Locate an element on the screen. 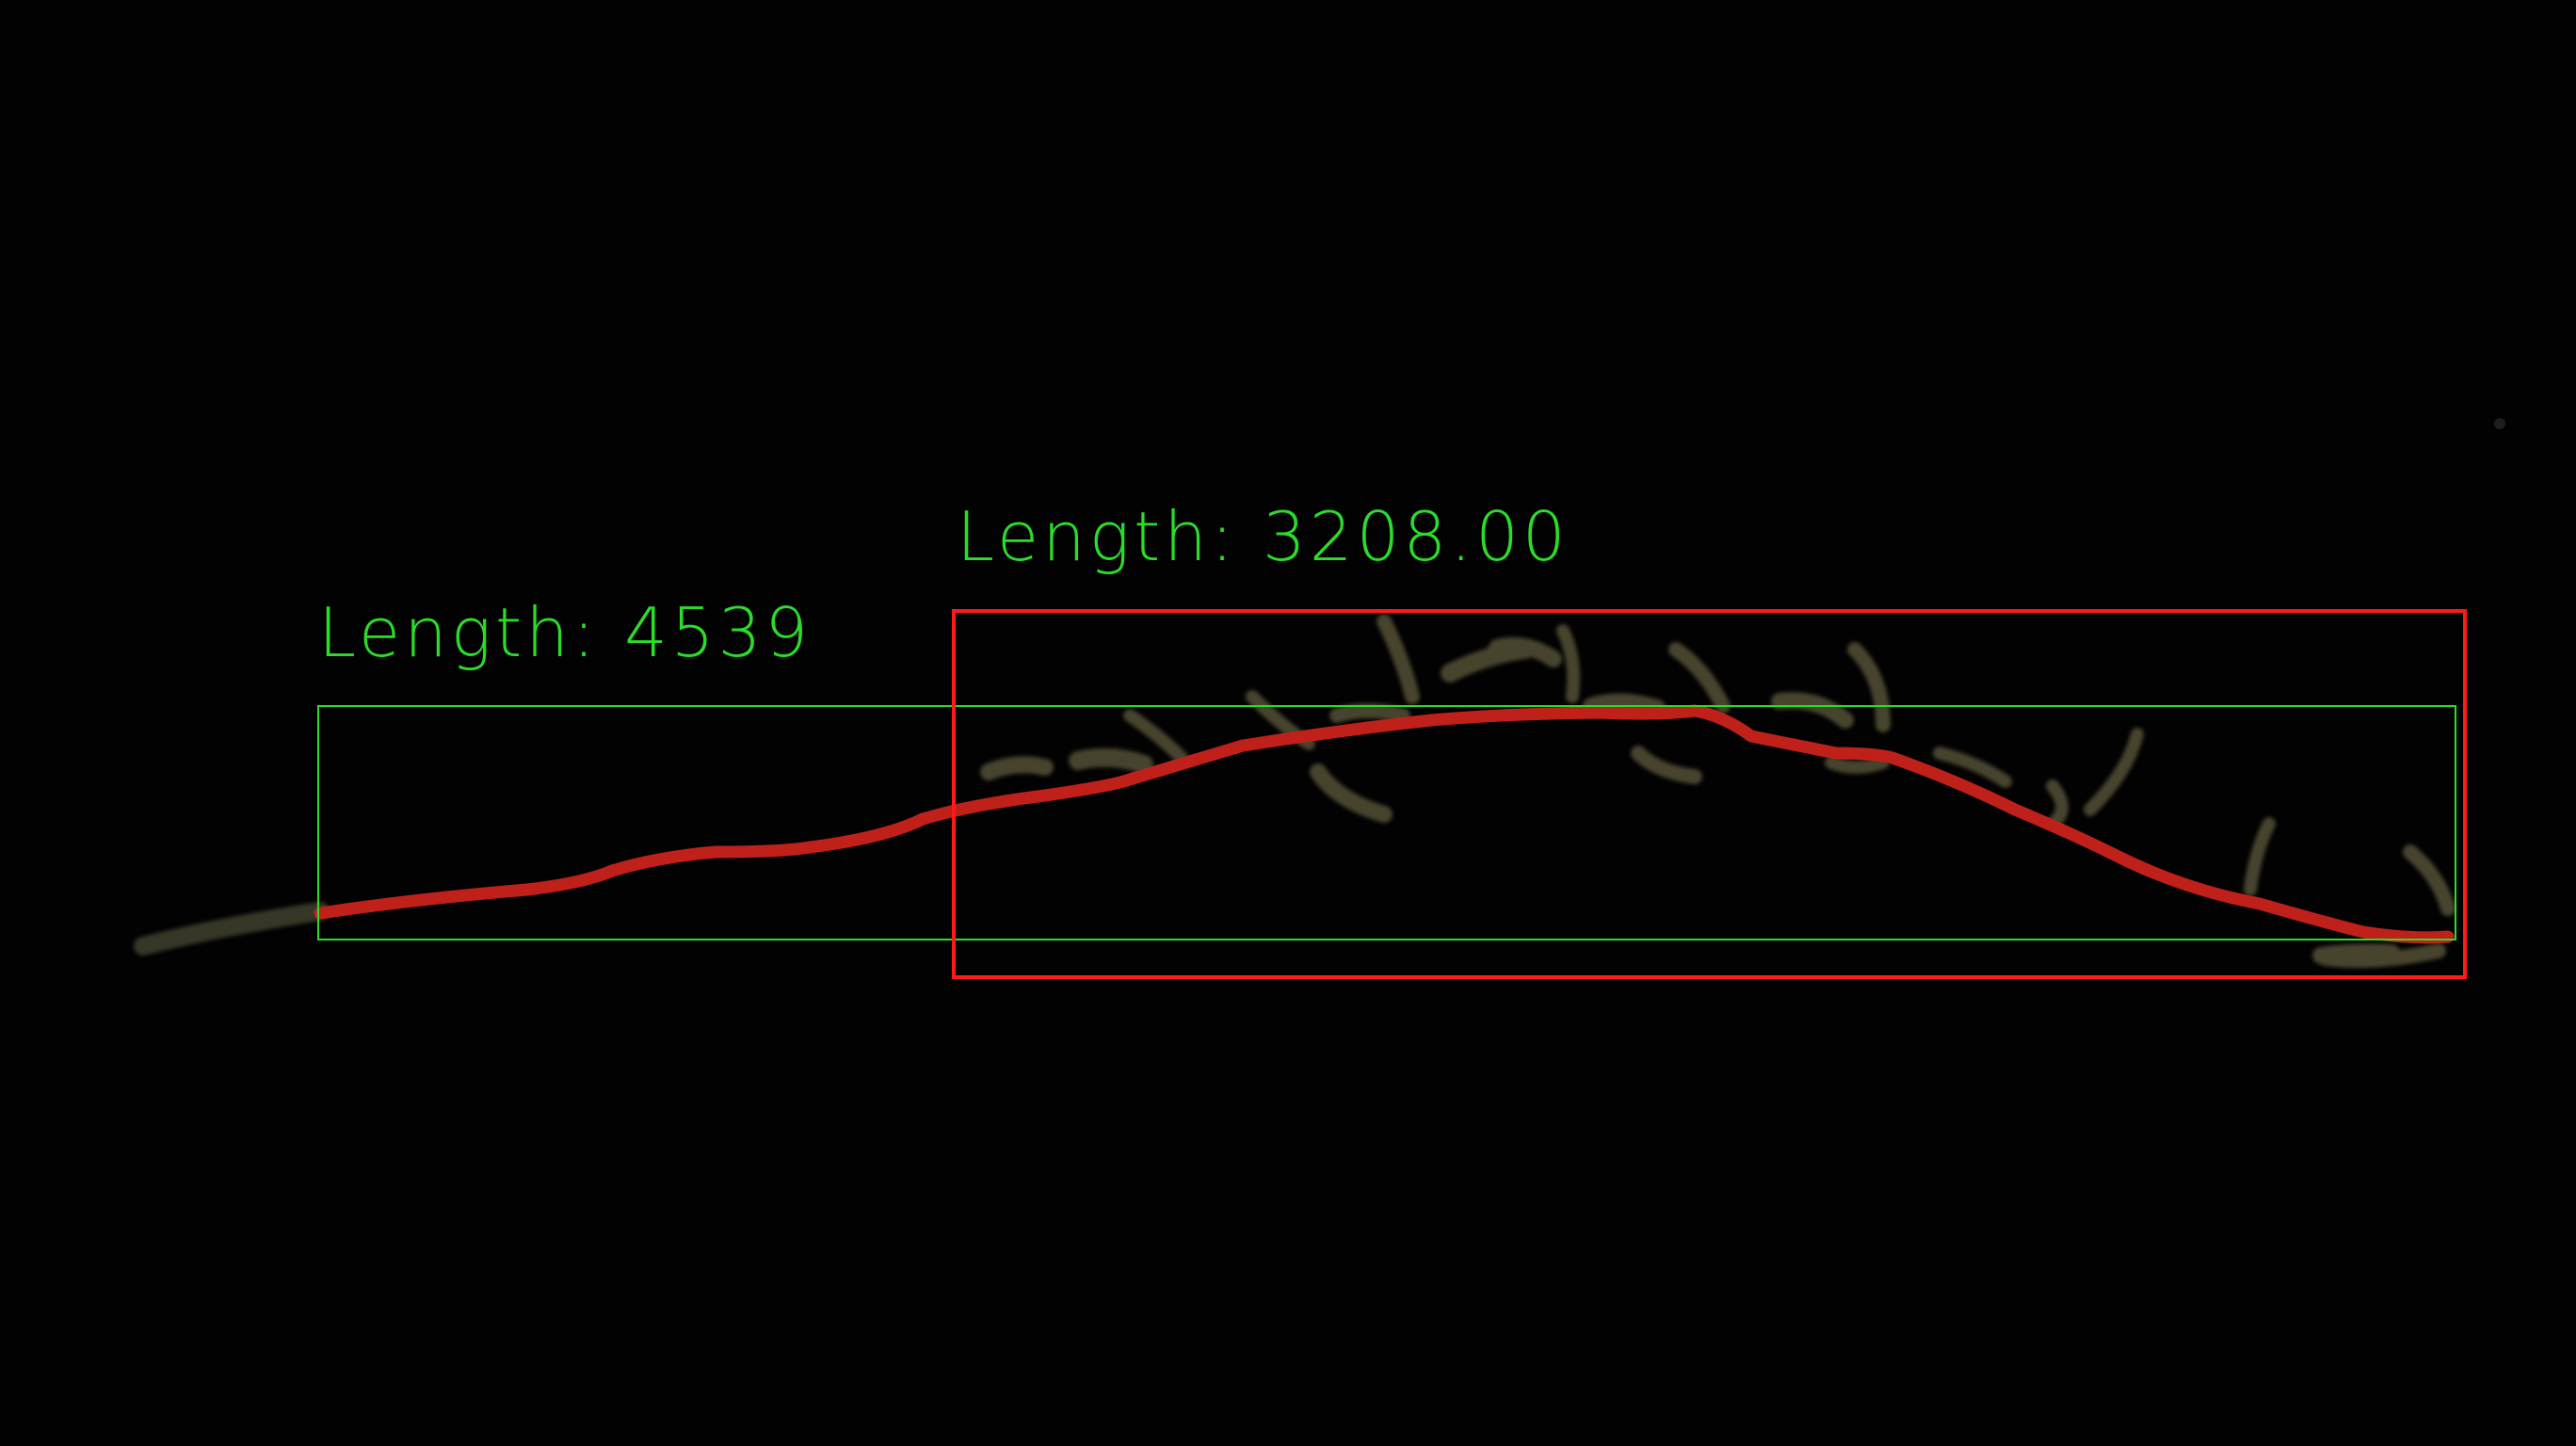 The width and height of the screenshot is (2576, 1446). red-box-length-label: Length: 3208.00 is located at coordinates (1263, 536).